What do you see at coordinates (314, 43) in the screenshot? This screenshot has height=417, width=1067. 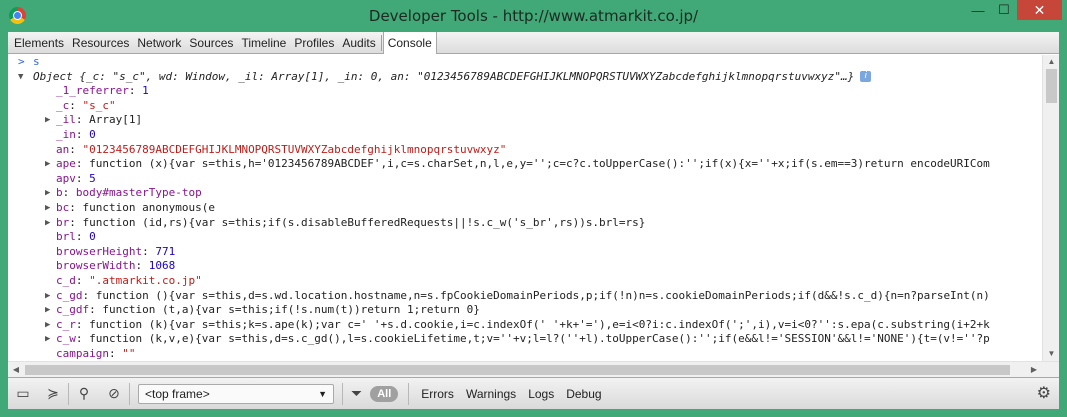 I see `tab-profiles: Profiles` at bounding box center [314, 43].